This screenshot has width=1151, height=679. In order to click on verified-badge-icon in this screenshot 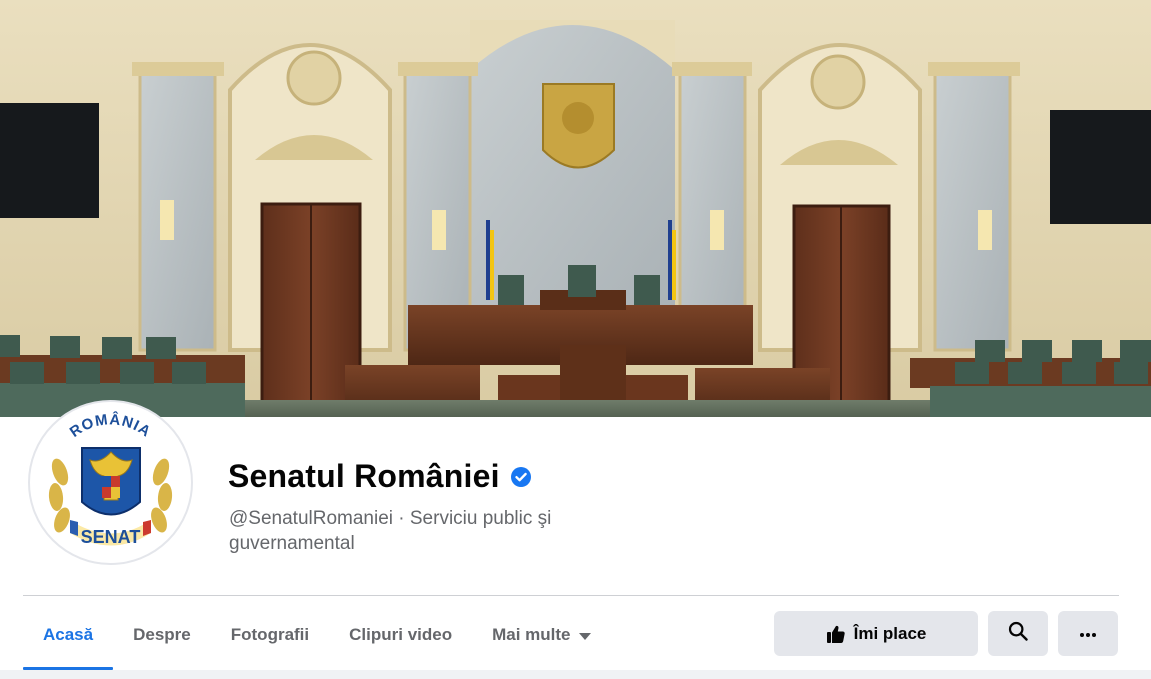, I will do `click(521, 477)`.